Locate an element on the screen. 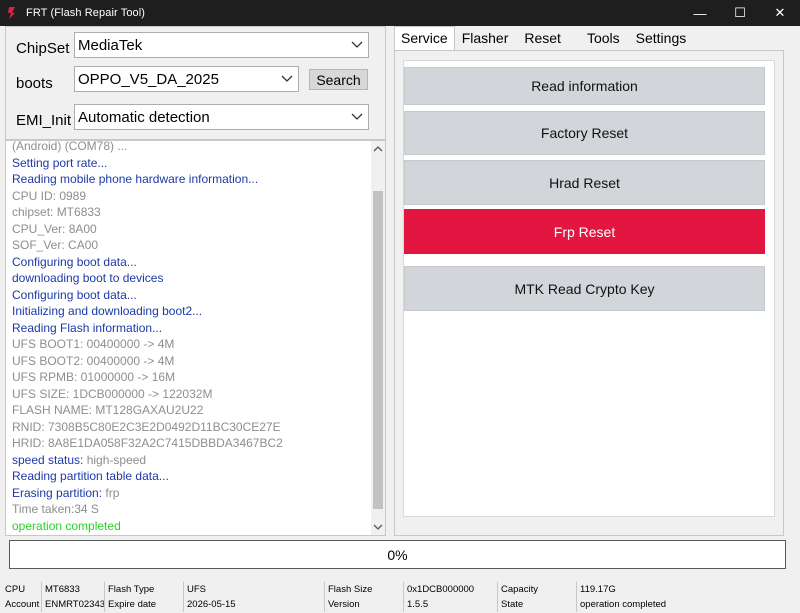 The height and width of the screenshot is (613, 800). log-line: UFS SIZE: 1DCB000000 -> 122032M is located at coordinates (112, 393).